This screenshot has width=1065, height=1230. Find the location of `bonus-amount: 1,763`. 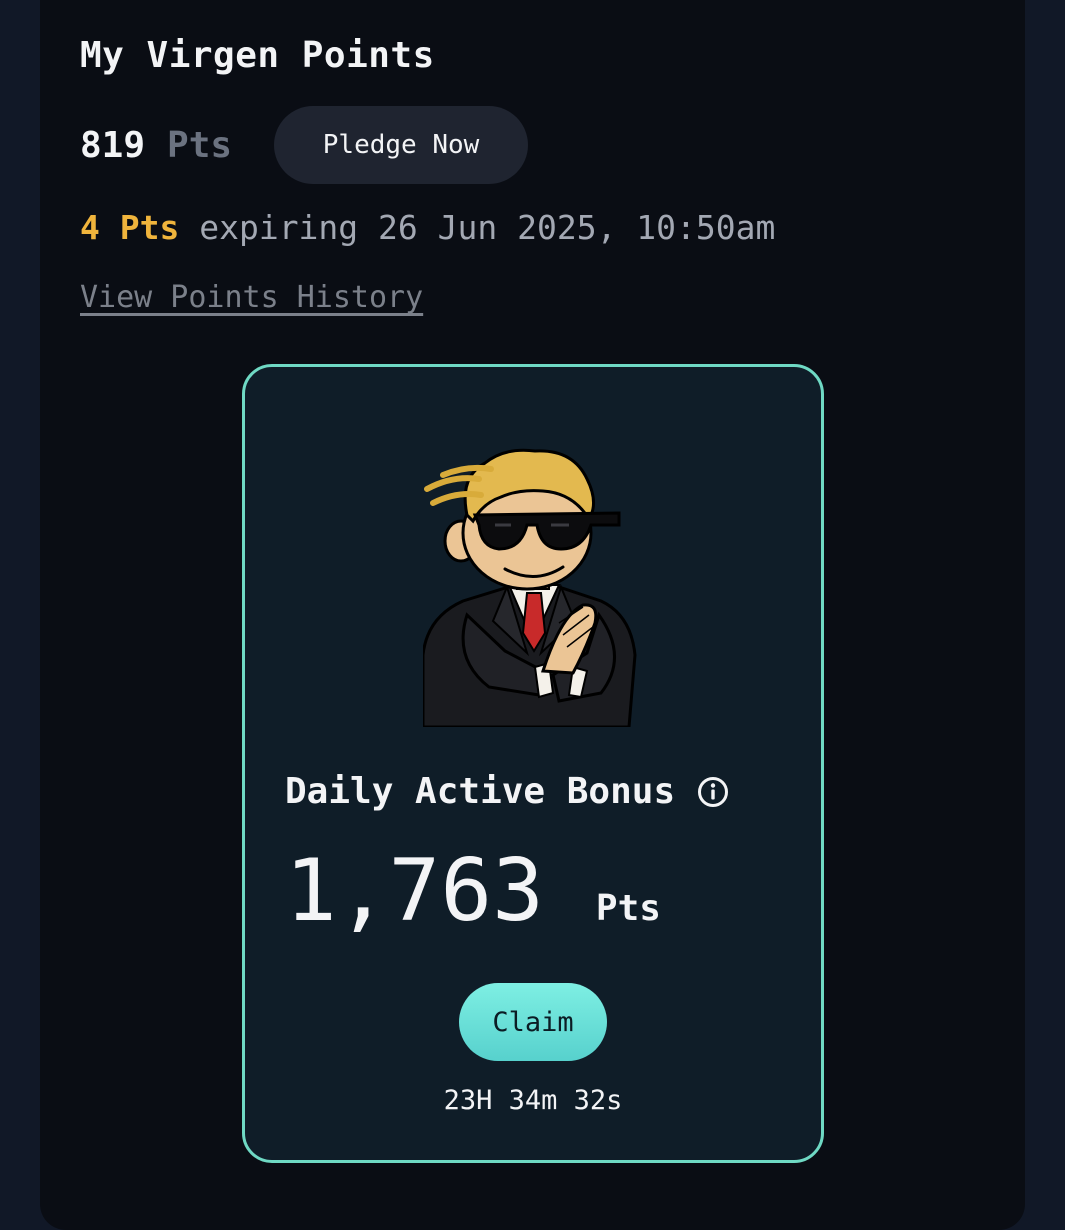

bonus-amount: 1,763 is located at coordinates (414, 891).